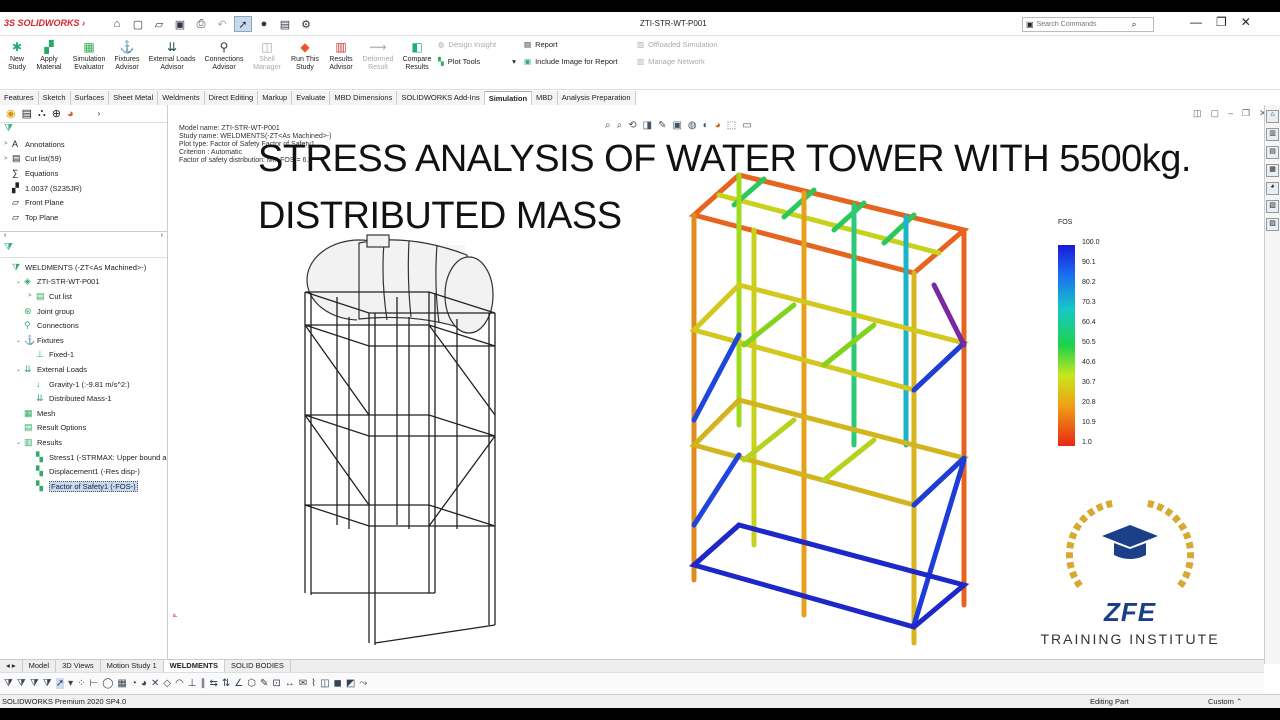  Describe the element at coordinates (11, 113) in the screenshot. I see `feature-manager-tab-icon: ◉` at that location.